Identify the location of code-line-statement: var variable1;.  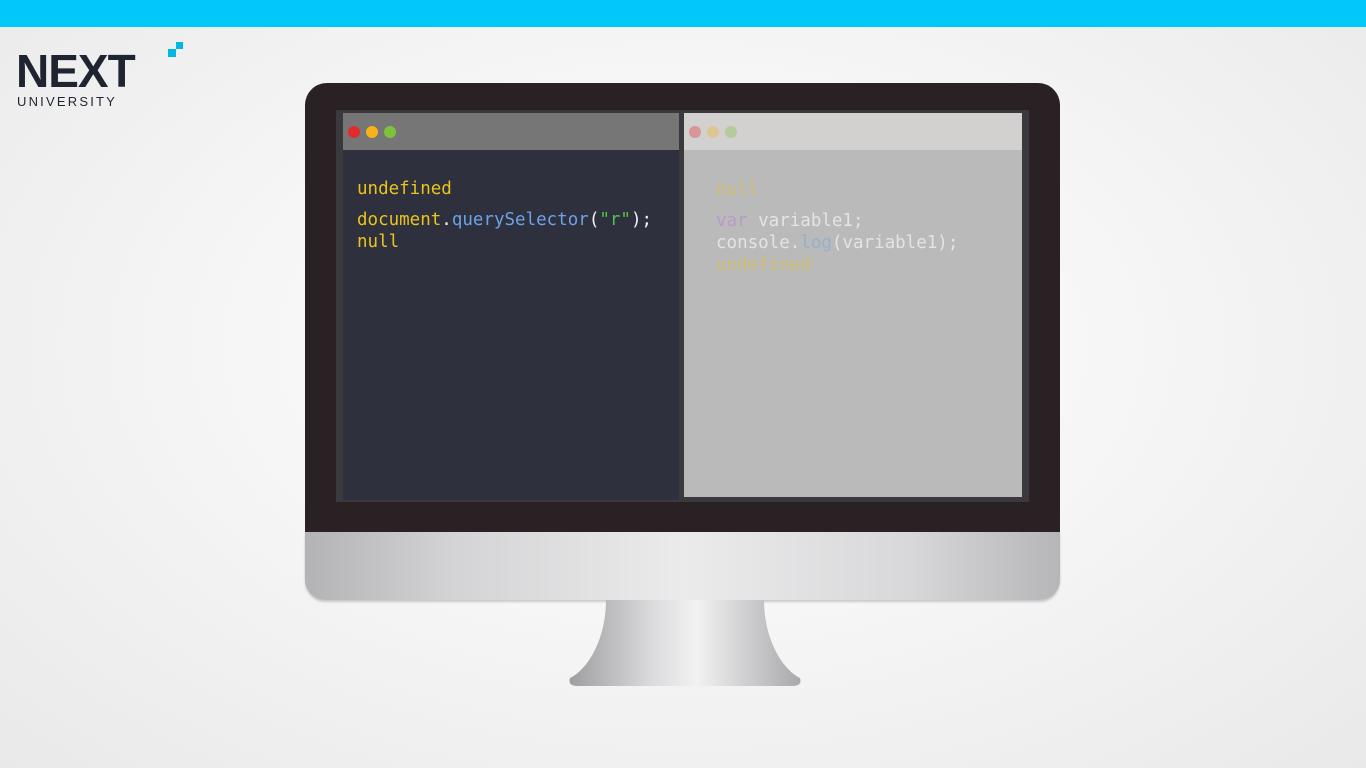
(790, 221).